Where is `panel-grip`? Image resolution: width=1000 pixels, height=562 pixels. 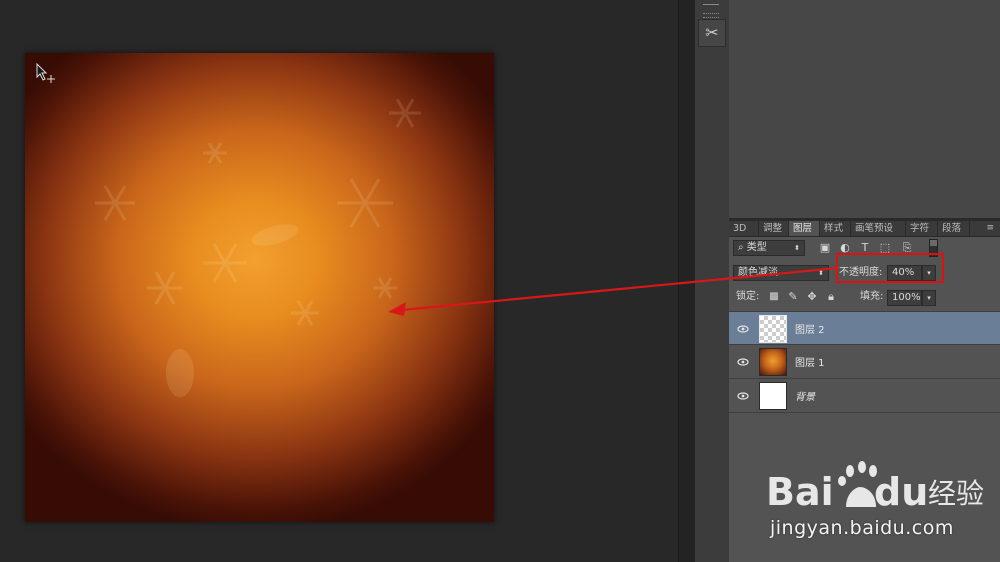
panel-grip is located at coordinates (711, 15).